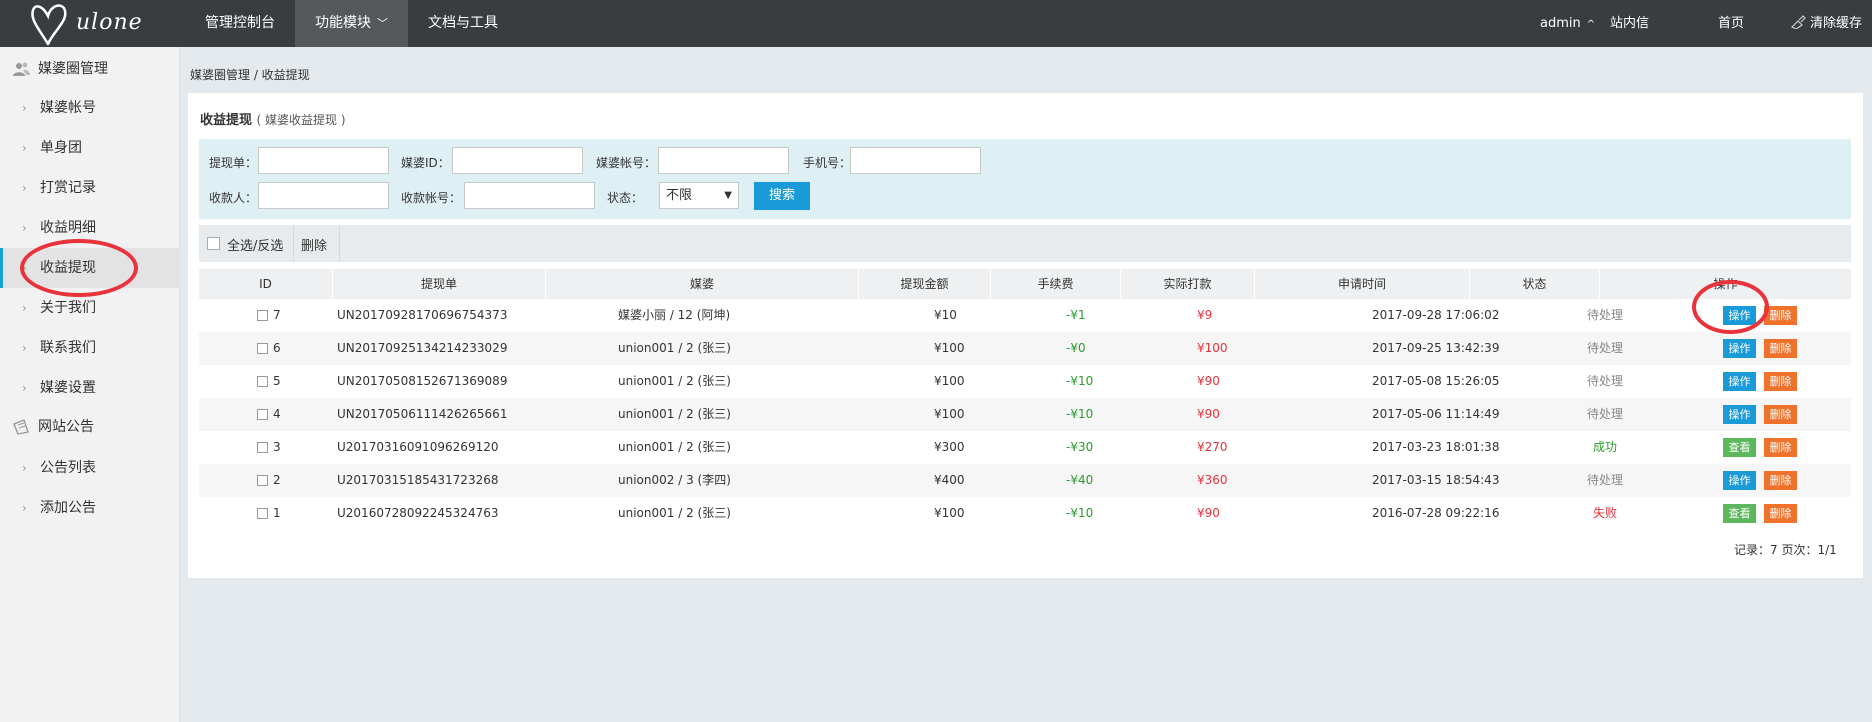 This screenshot has height=722, width=1872. Describe the element at coordinates (1076, 315) in the screenshot. I see `cell-fee: -¥1` at that location.